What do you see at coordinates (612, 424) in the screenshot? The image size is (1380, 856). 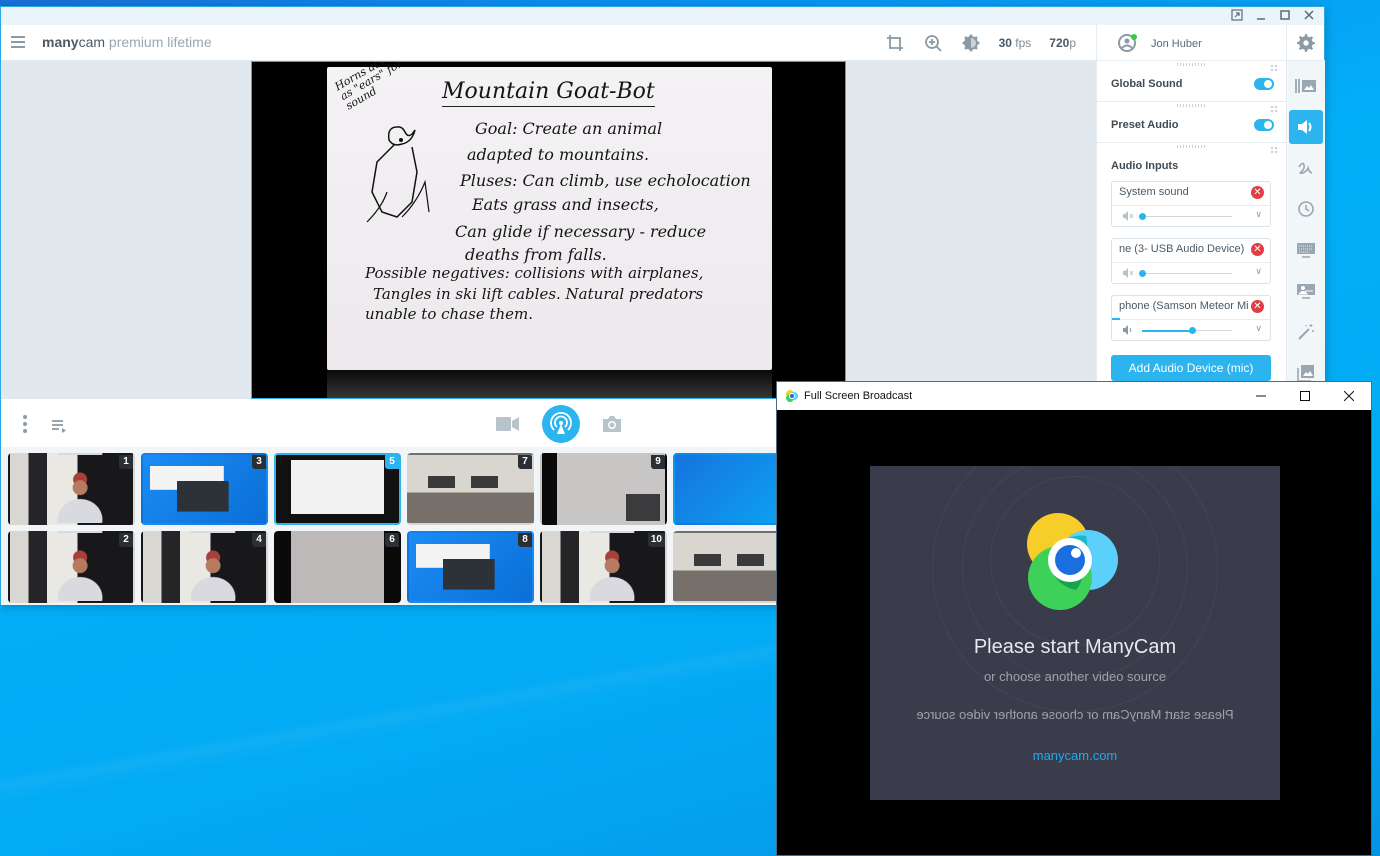 I see `snapshot-camera-icon` at bounding box center [612, 424].